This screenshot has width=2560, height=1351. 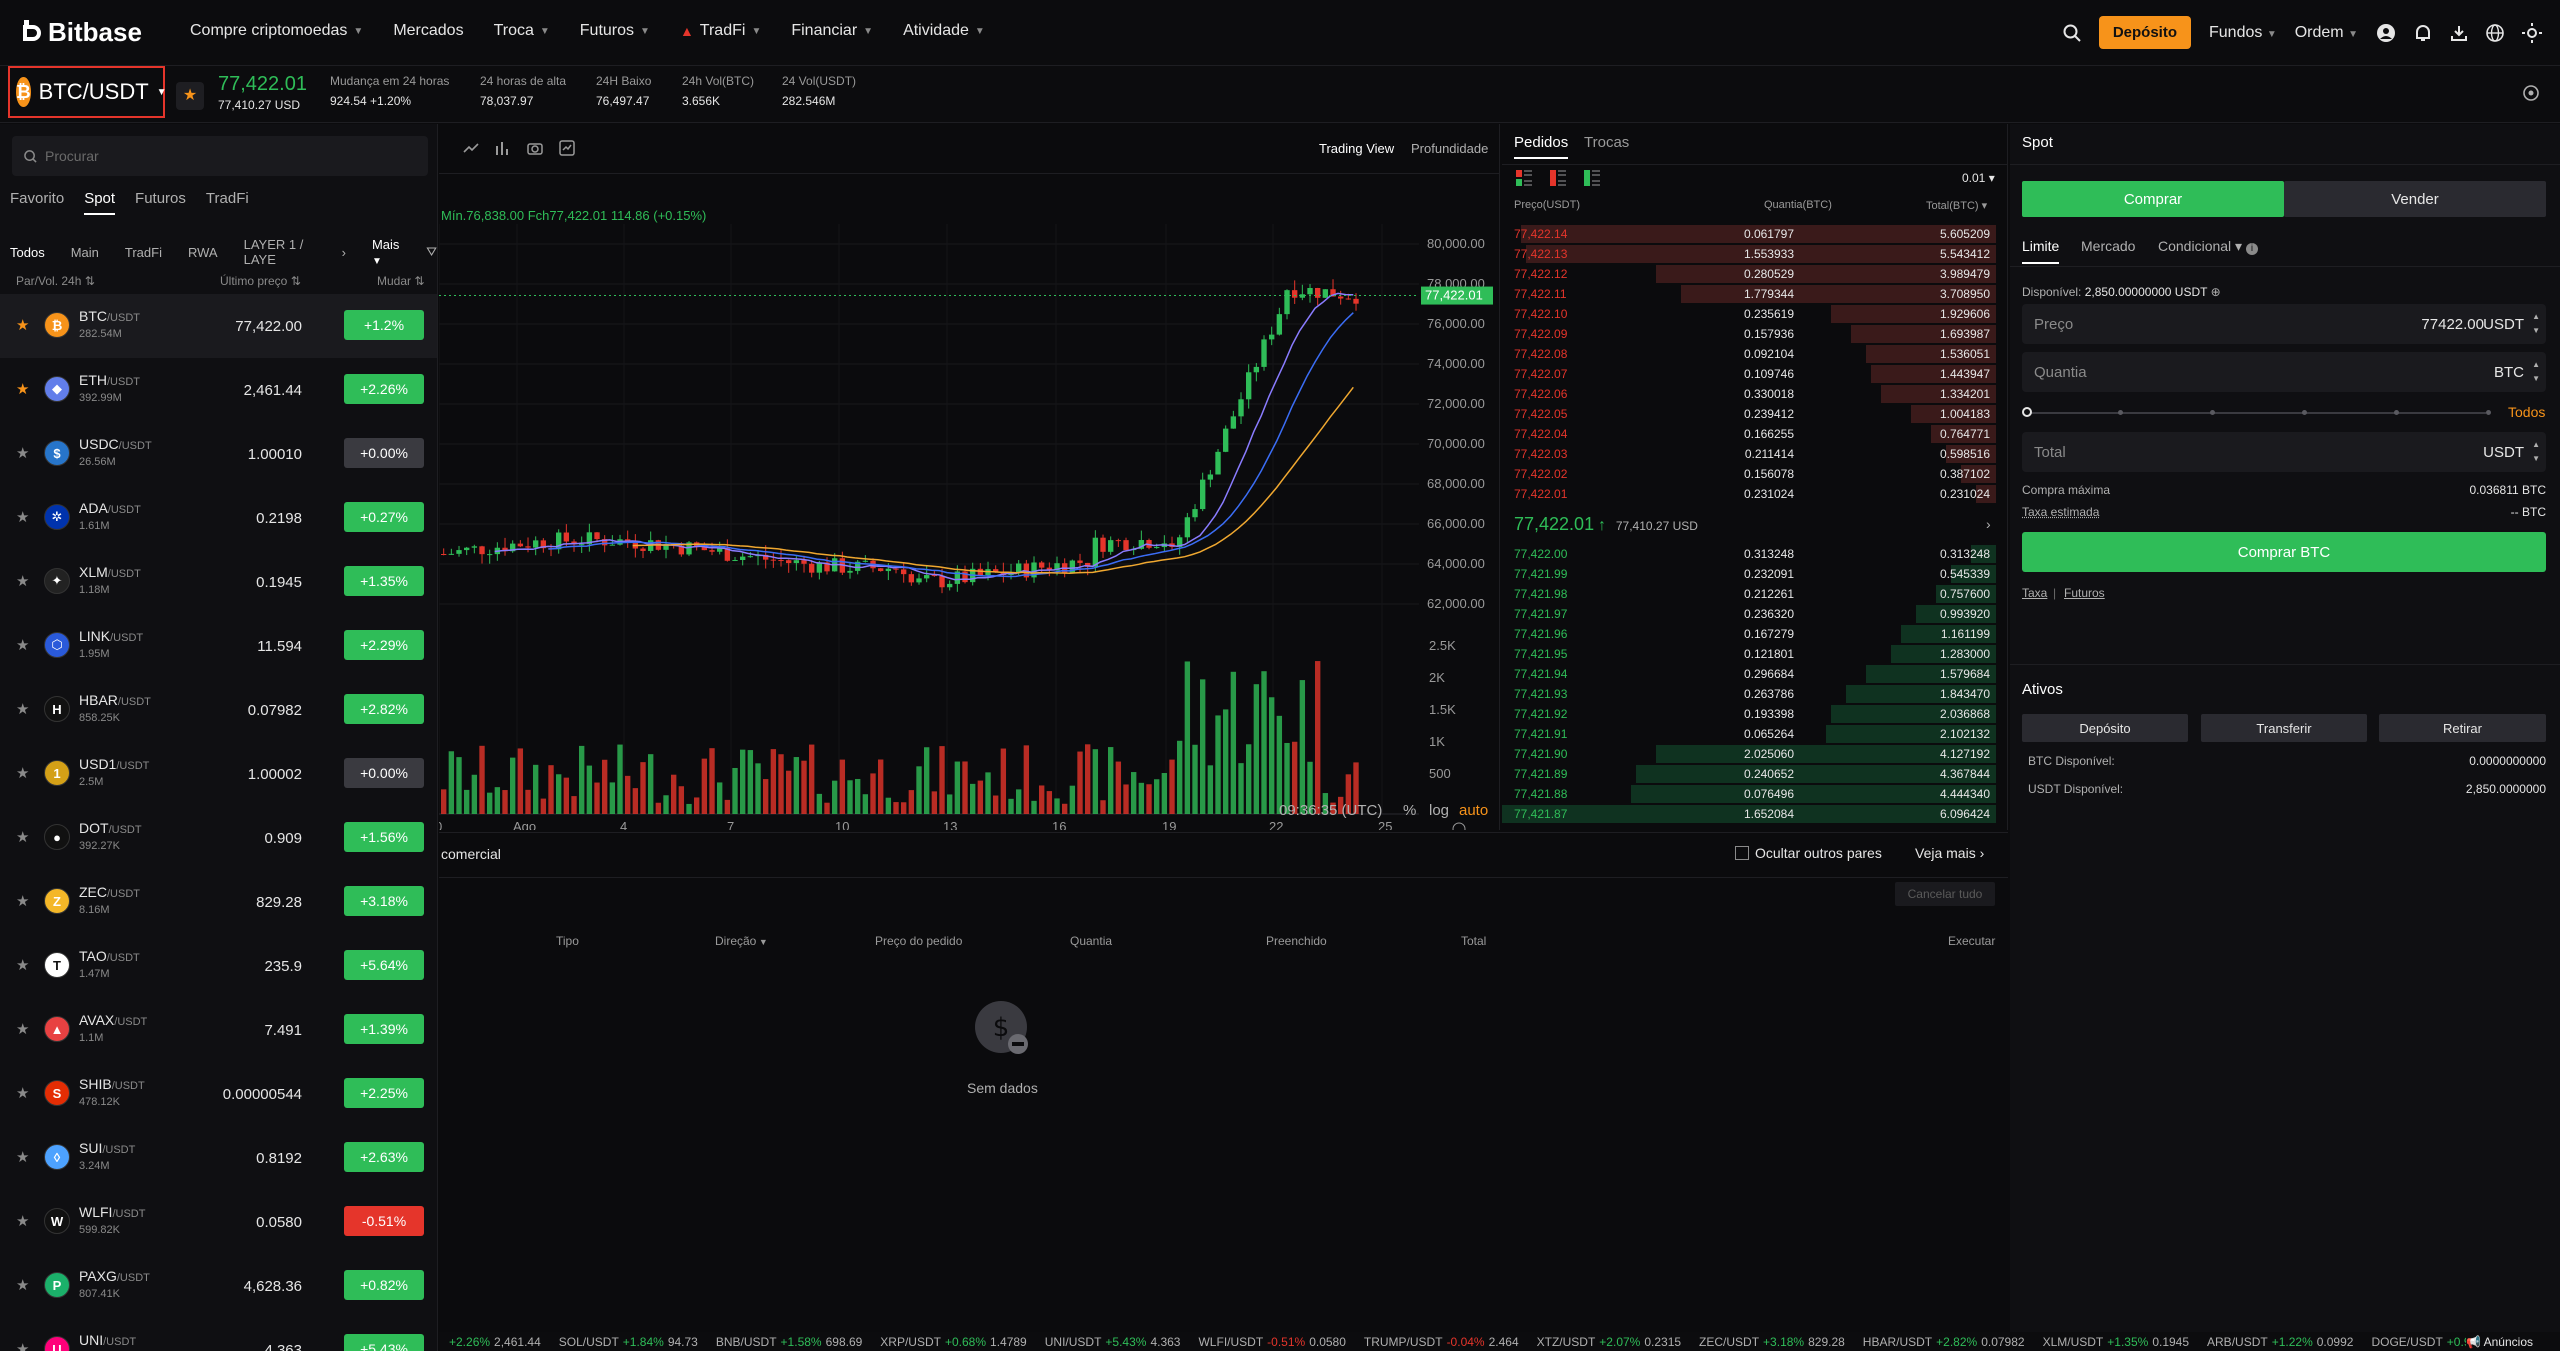 What do you see at coordinates (2284, 452) in the screenshot?
I see `total-input: Total USDT ▲ ▼` at bounding box center [2284, 452].